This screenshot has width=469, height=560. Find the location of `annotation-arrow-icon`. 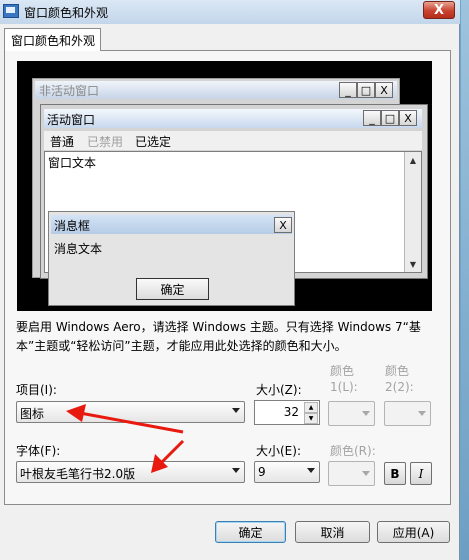

annotation-arrow-icon is located at coordinates (125, 438).